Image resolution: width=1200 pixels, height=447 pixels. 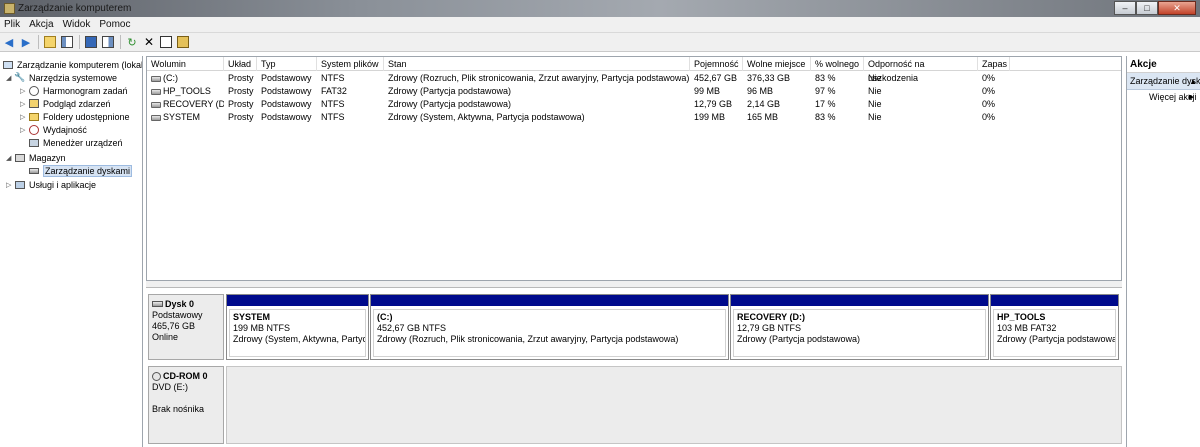 What do you see at coordinates (34, 116) in the screenshot?
I see `shared-folder-icon` at bounding box center [34, 116].